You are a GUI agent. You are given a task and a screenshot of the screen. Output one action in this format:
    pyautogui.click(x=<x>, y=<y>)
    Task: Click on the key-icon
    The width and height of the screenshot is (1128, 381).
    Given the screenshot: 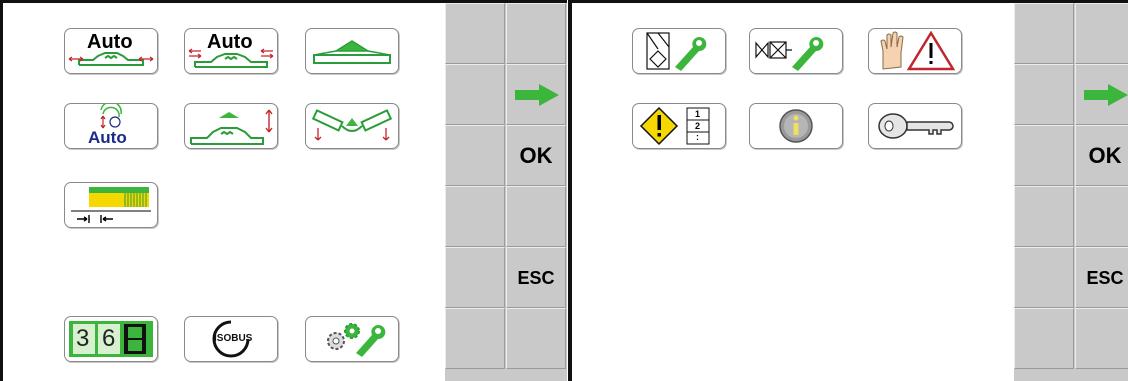 What is the action you would take?
    pyautogui.click(x=916, y=126)
    